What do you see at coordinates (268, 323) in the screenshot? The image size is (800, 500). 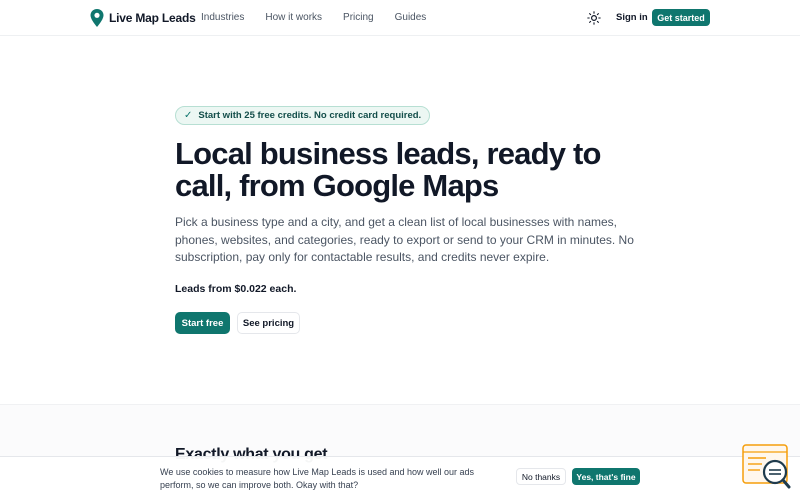 I see `see-pricing-button: See pricing` at bounding box center [268, 323].